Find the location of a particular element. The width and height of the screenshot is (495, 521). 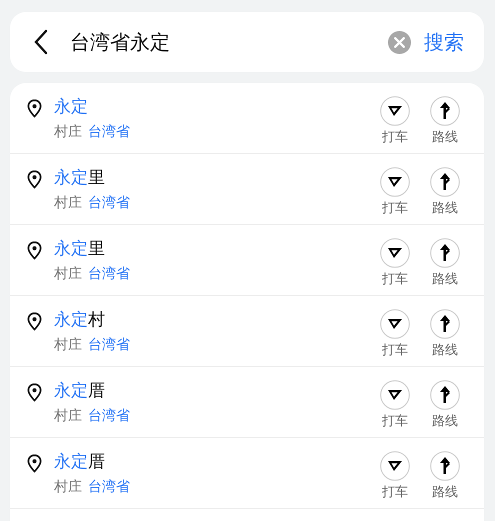

search-field: 台湾省永定 搜索 is located at coordinates (247, 42).